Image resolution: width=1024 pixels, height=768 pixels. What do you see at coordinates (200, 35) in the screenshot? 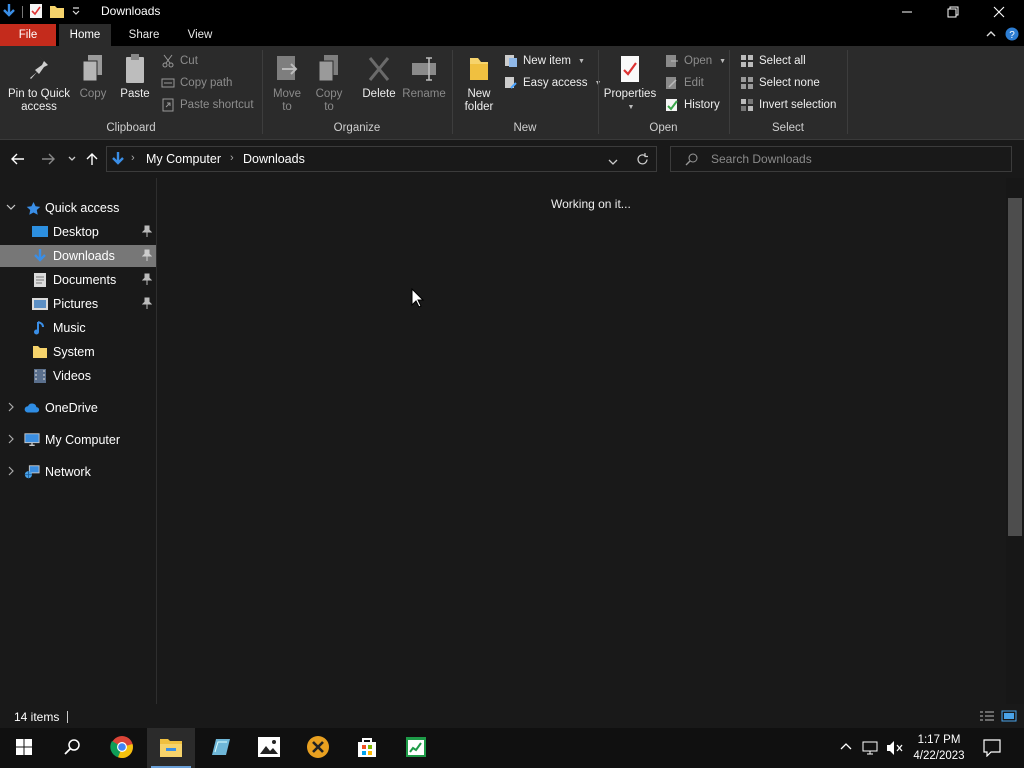
I see `tab-view: View` at bounding box center [200, 35].